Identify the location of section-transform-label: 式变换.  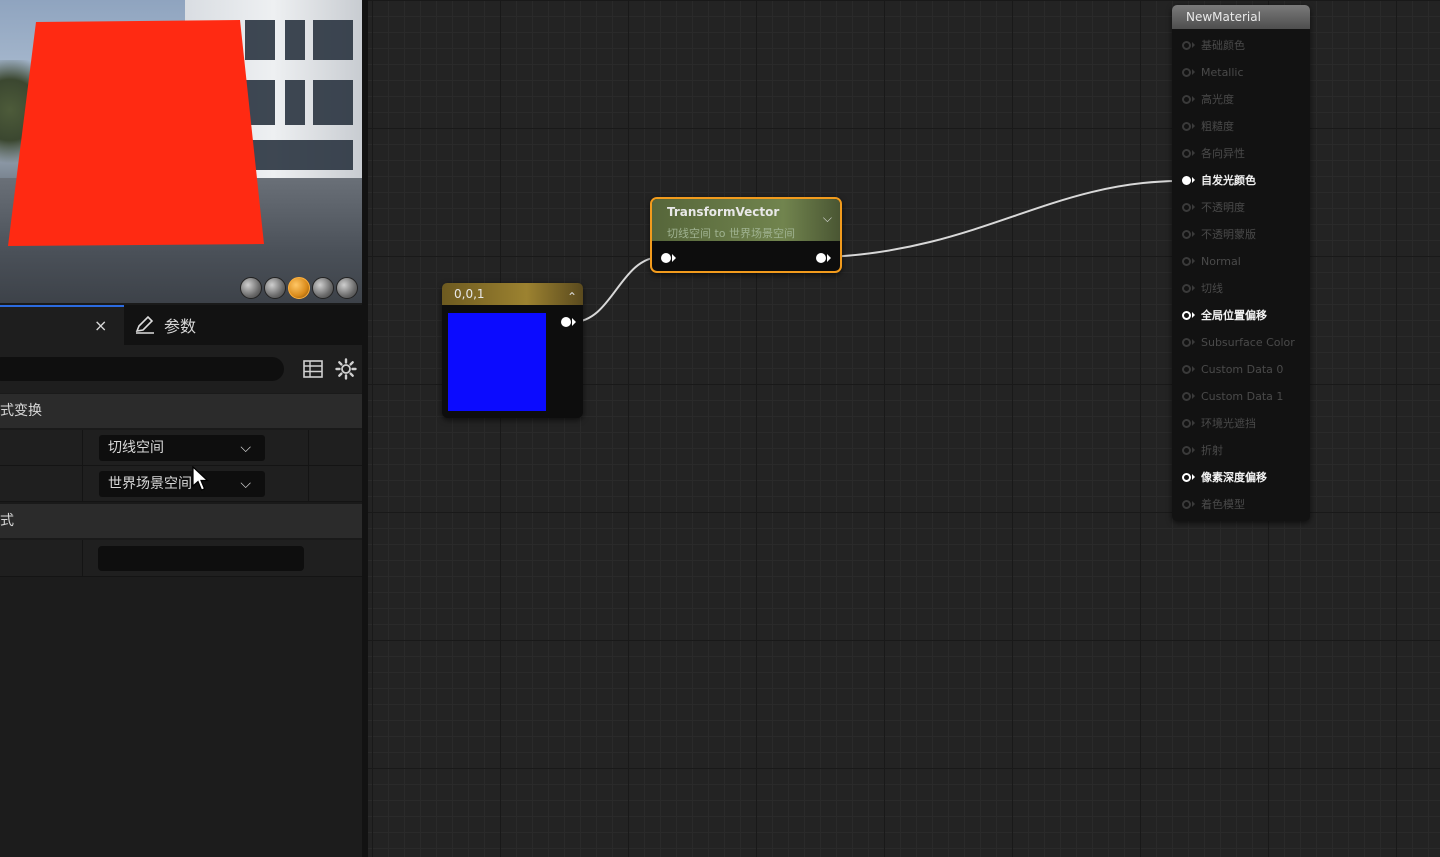
(21, 411).